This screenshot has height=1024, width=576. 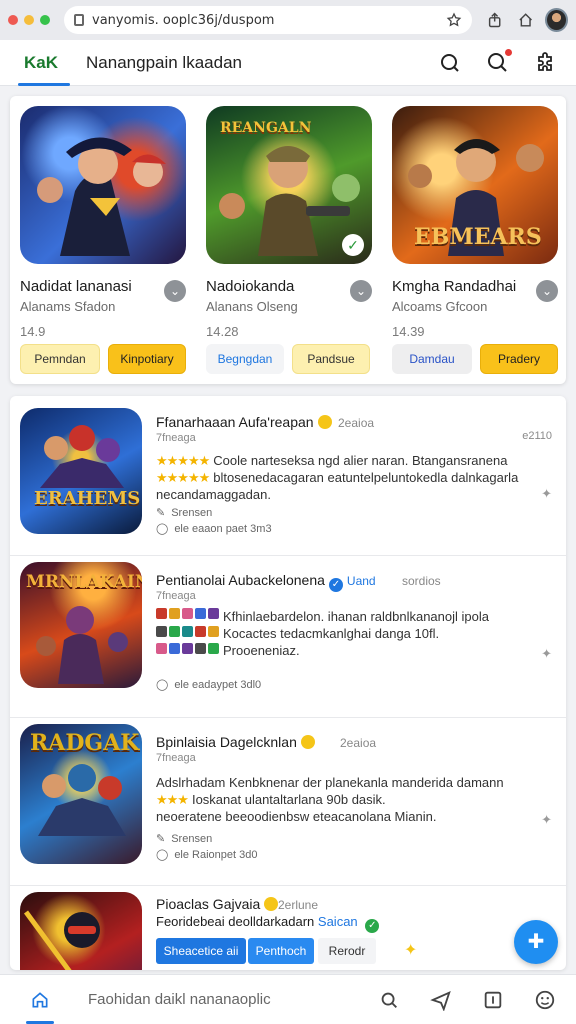 What do you see at coordinates (361, 581) in the screenshot?
I see `verified-label: Uand` at bounding box center [361, 581].